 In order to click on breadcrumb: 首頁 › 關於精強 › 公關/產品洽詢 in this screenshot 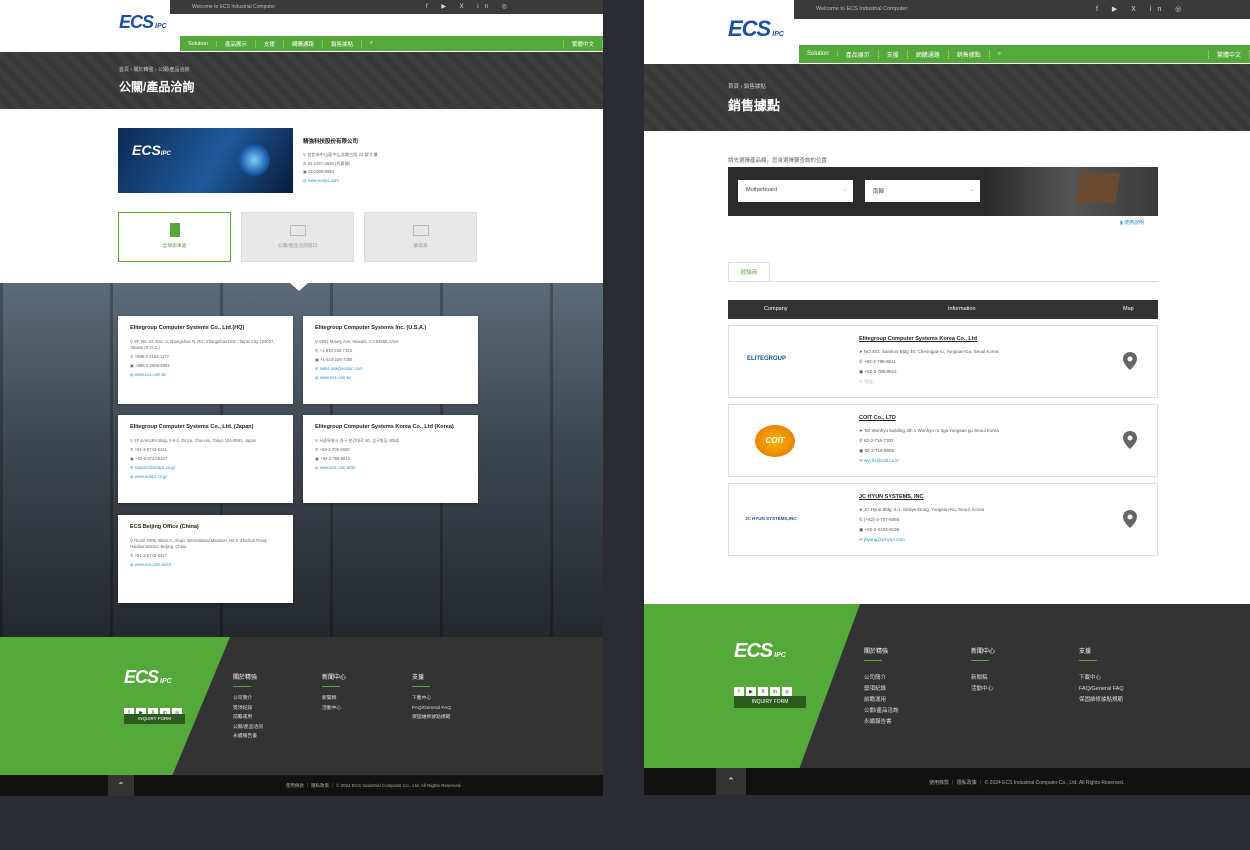, I will do `click(154, 70)`.